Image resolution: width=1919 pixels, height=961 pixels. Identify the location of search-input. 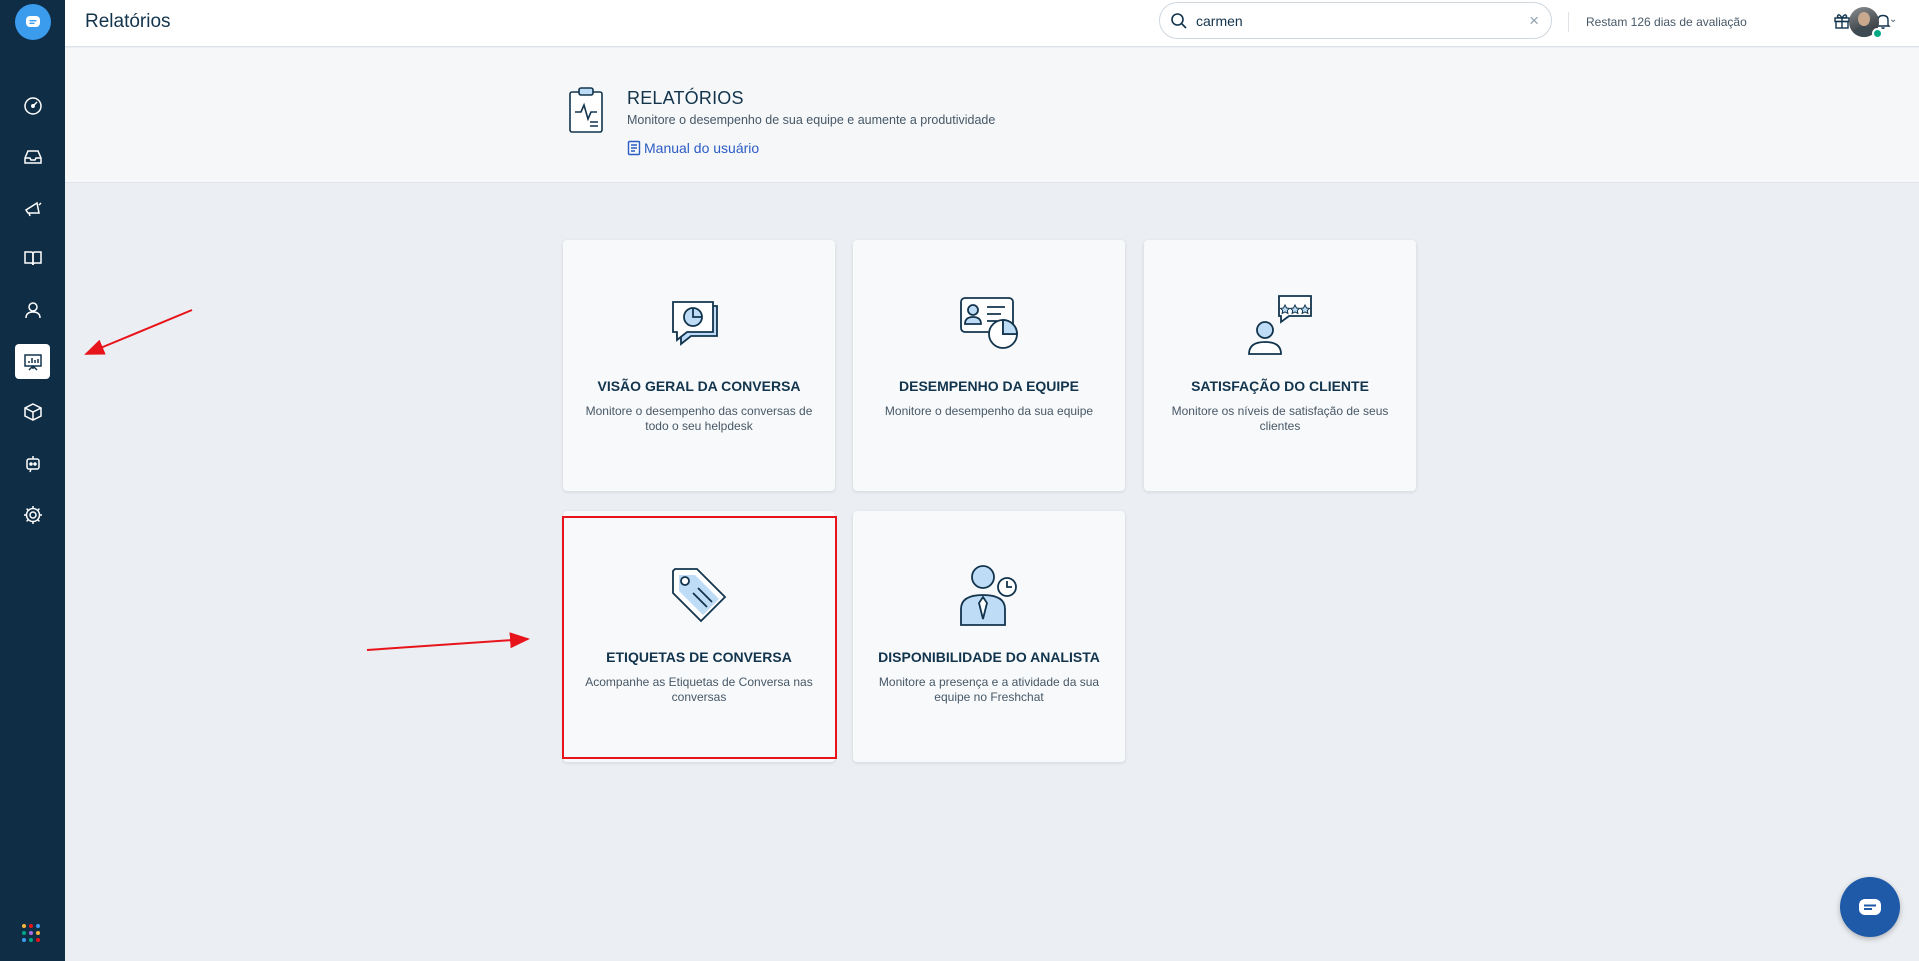
(1356, 21).